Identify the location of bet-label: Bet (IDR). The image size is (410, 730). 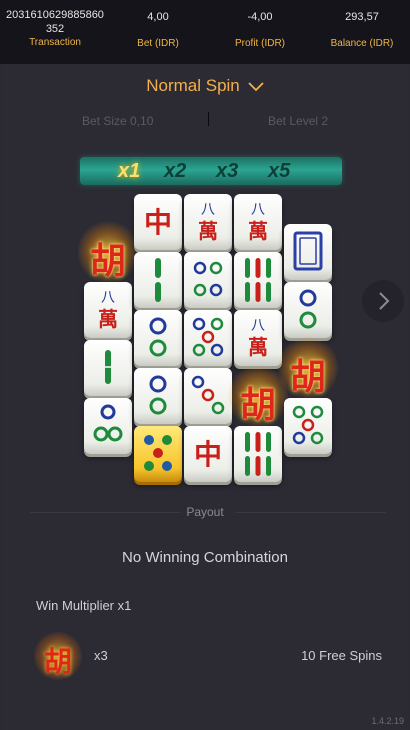
(158, 43).